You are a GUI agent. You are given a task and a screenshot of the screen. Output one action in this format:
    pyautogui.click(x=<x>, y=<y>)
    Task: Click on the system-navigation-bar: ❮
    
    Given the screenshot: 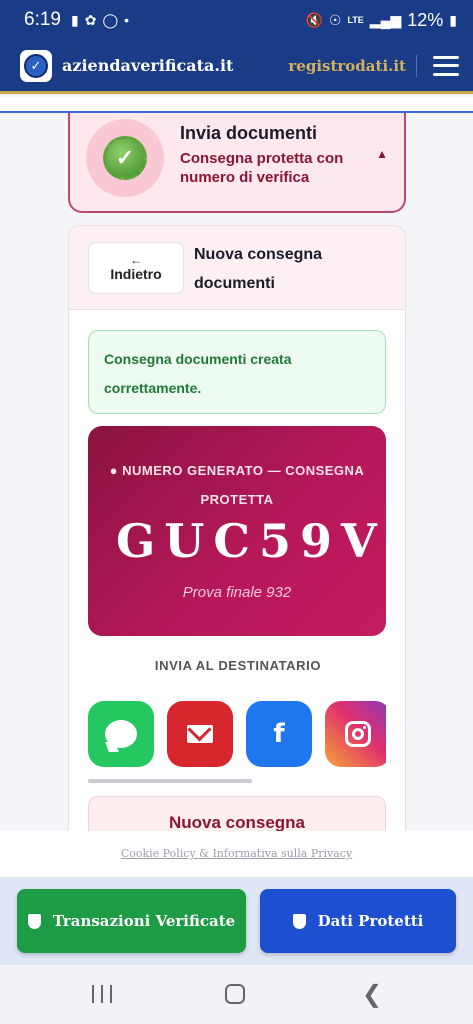 What is the action you would take?
    pyautogui.click(x=236, y=994)
    